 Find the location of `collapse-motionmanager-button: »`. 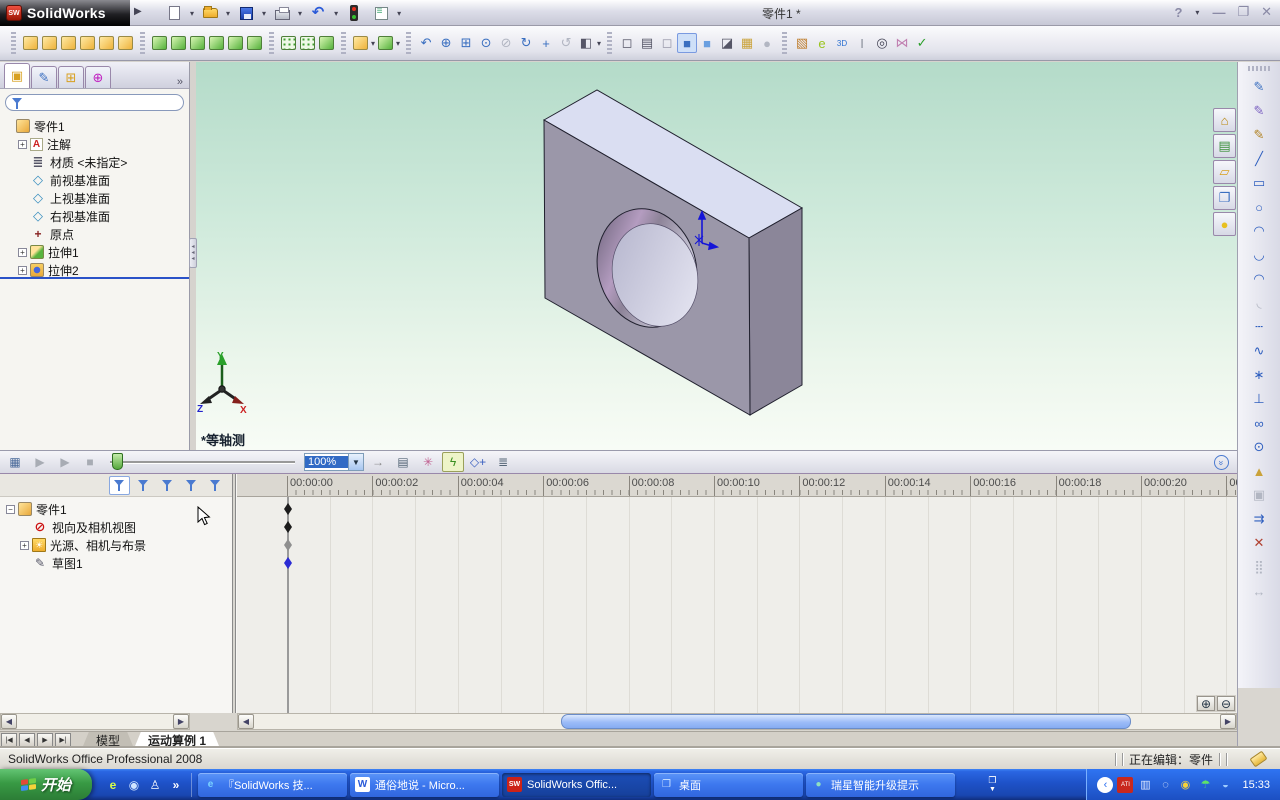

collapse-motionmanager-button: » is located at coordinates (1221, 462).